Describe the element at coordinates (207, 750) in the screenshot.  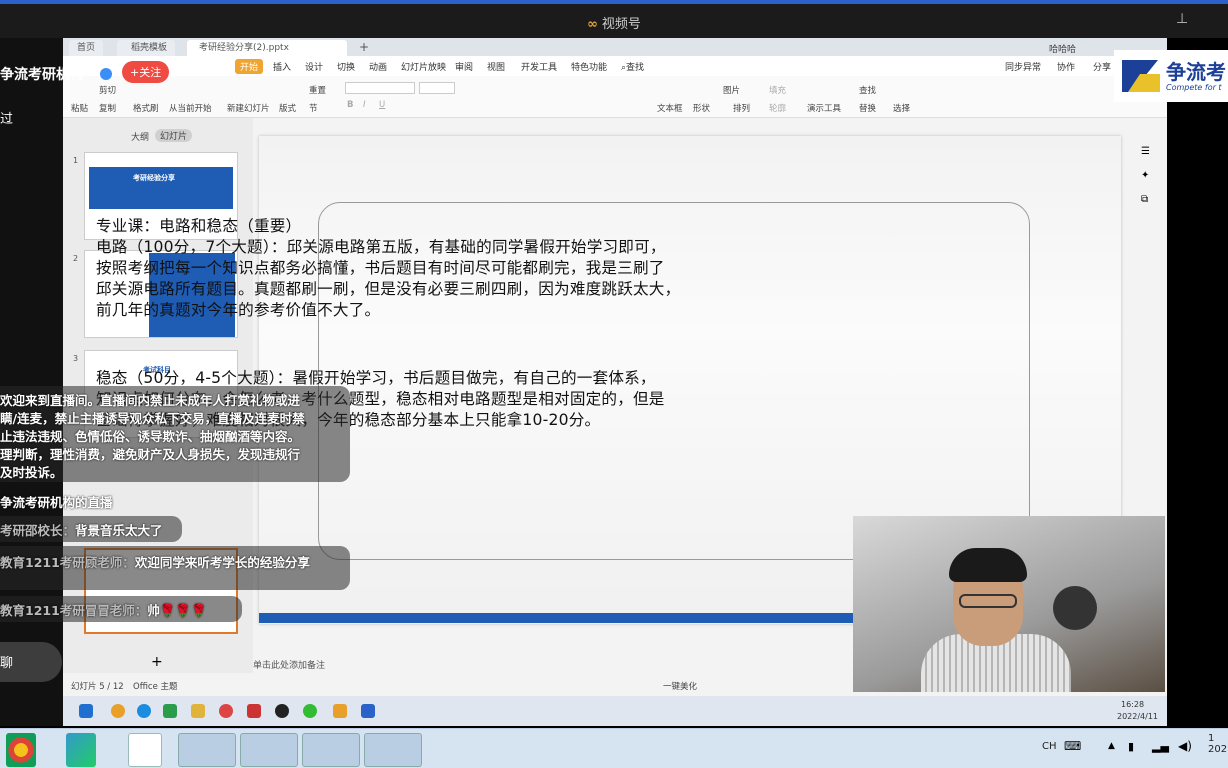
I see `remote-desktop-icon` at that location.